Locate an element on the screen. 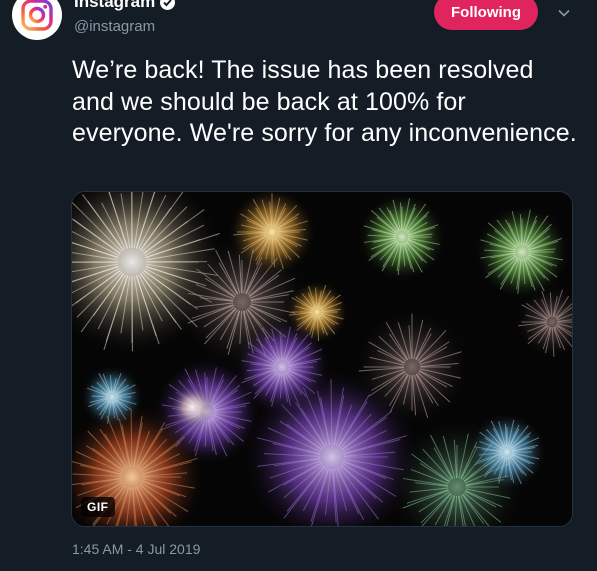  tweet-timestamp: 1:45 AM - 4 Jul 2019 is located at coordinates (136, 549).